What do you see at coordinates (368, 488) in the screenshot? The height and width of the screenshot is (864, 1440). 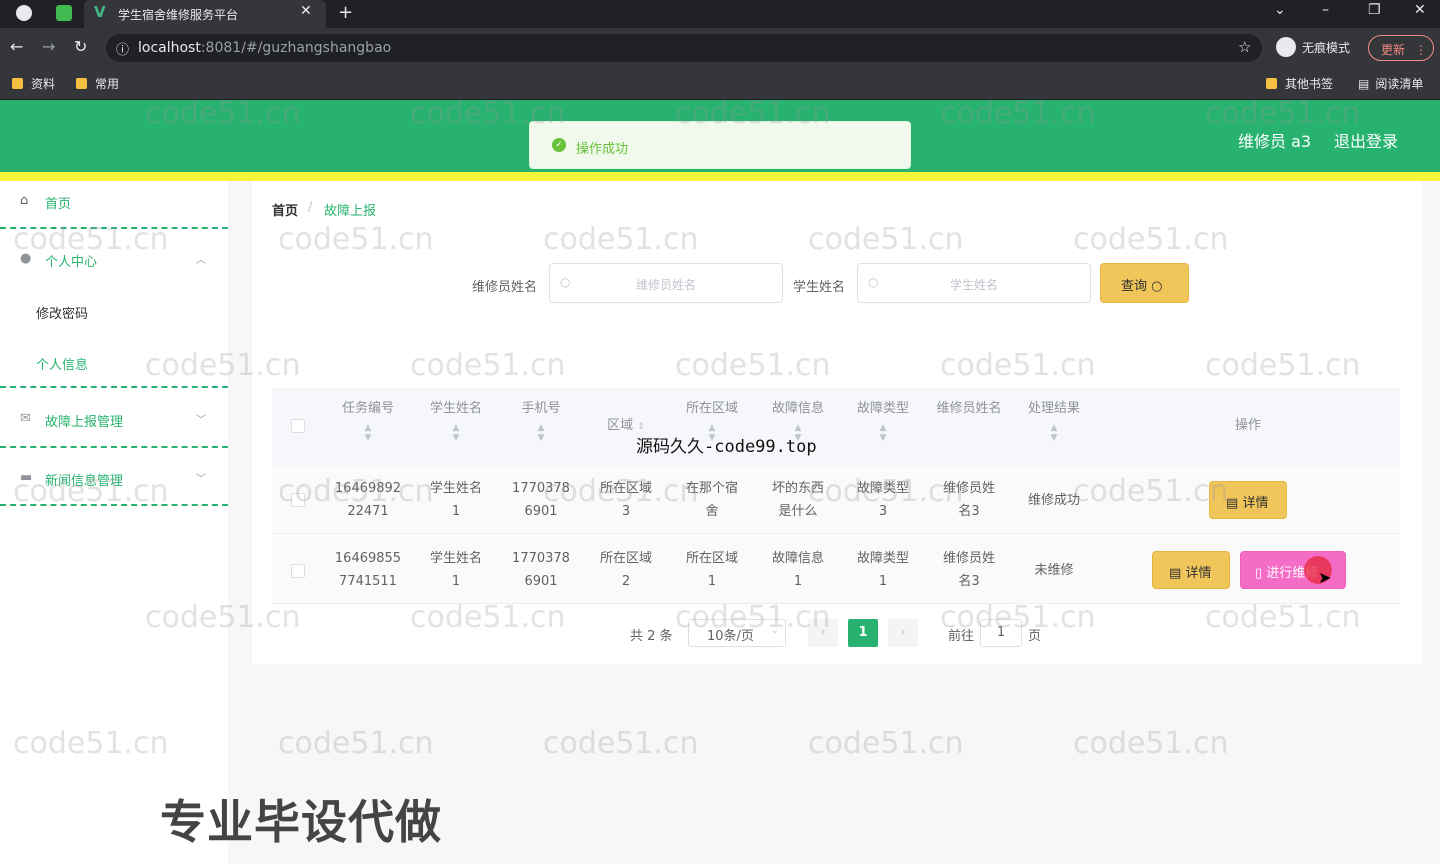 I see `cell-text: 16469892` at bounding box center [368, 488].